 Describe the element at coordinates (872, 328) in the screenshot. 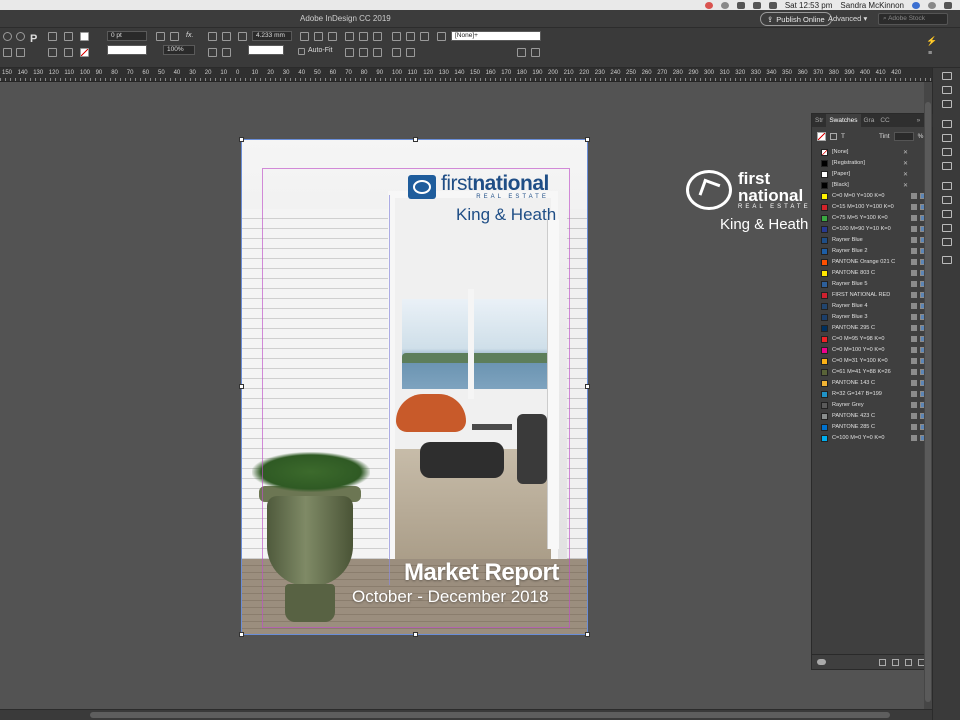

I see `swatch-row: PANTONE 295 C` at that location.